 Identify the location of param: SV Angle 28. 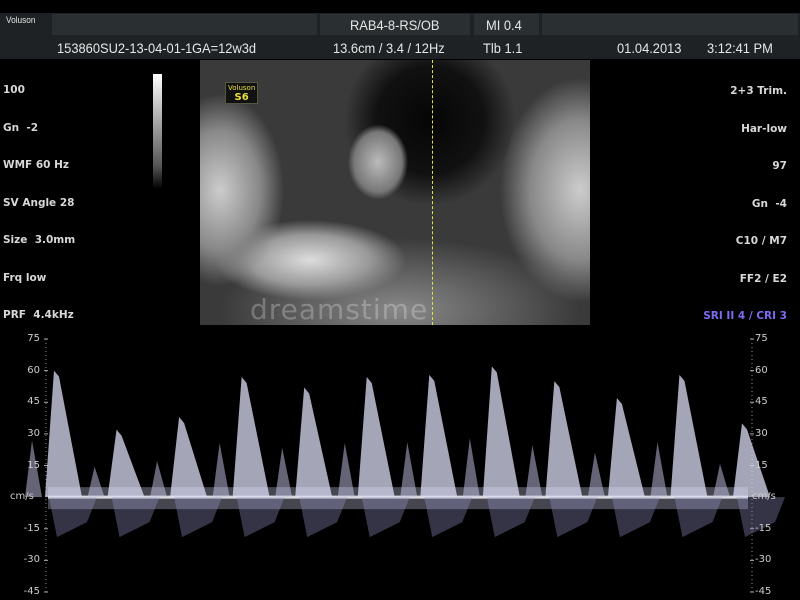
(39, 202).